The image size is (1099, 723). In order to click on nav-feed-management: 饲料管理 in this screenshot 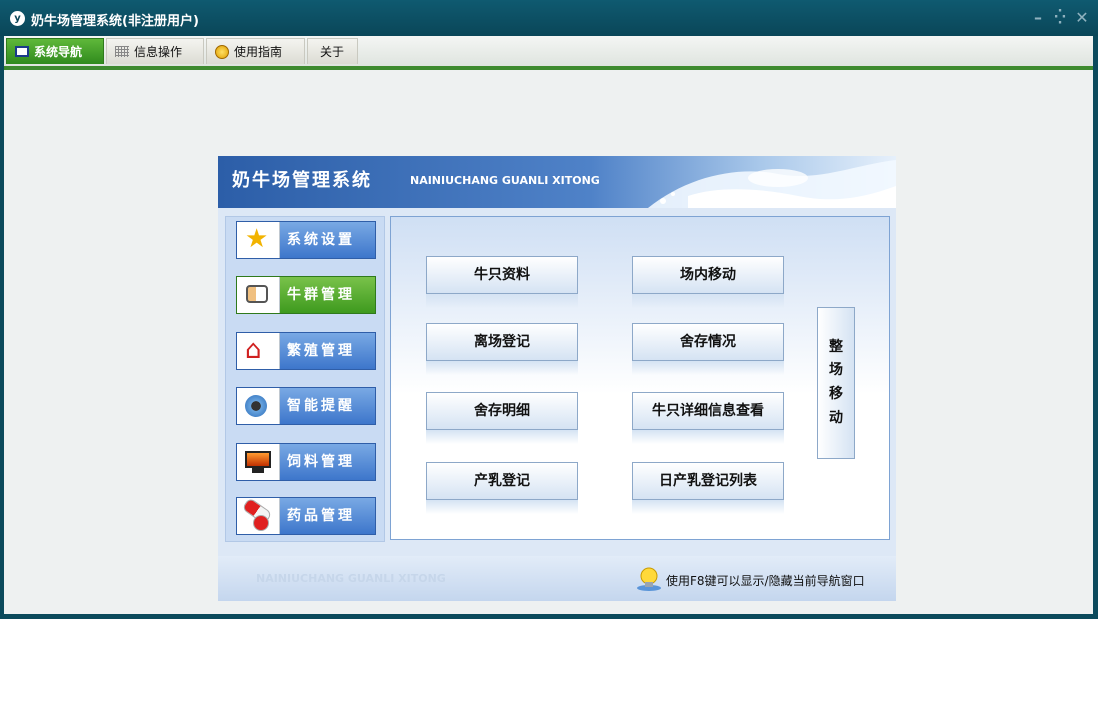, I will do `click(306, 462)`.